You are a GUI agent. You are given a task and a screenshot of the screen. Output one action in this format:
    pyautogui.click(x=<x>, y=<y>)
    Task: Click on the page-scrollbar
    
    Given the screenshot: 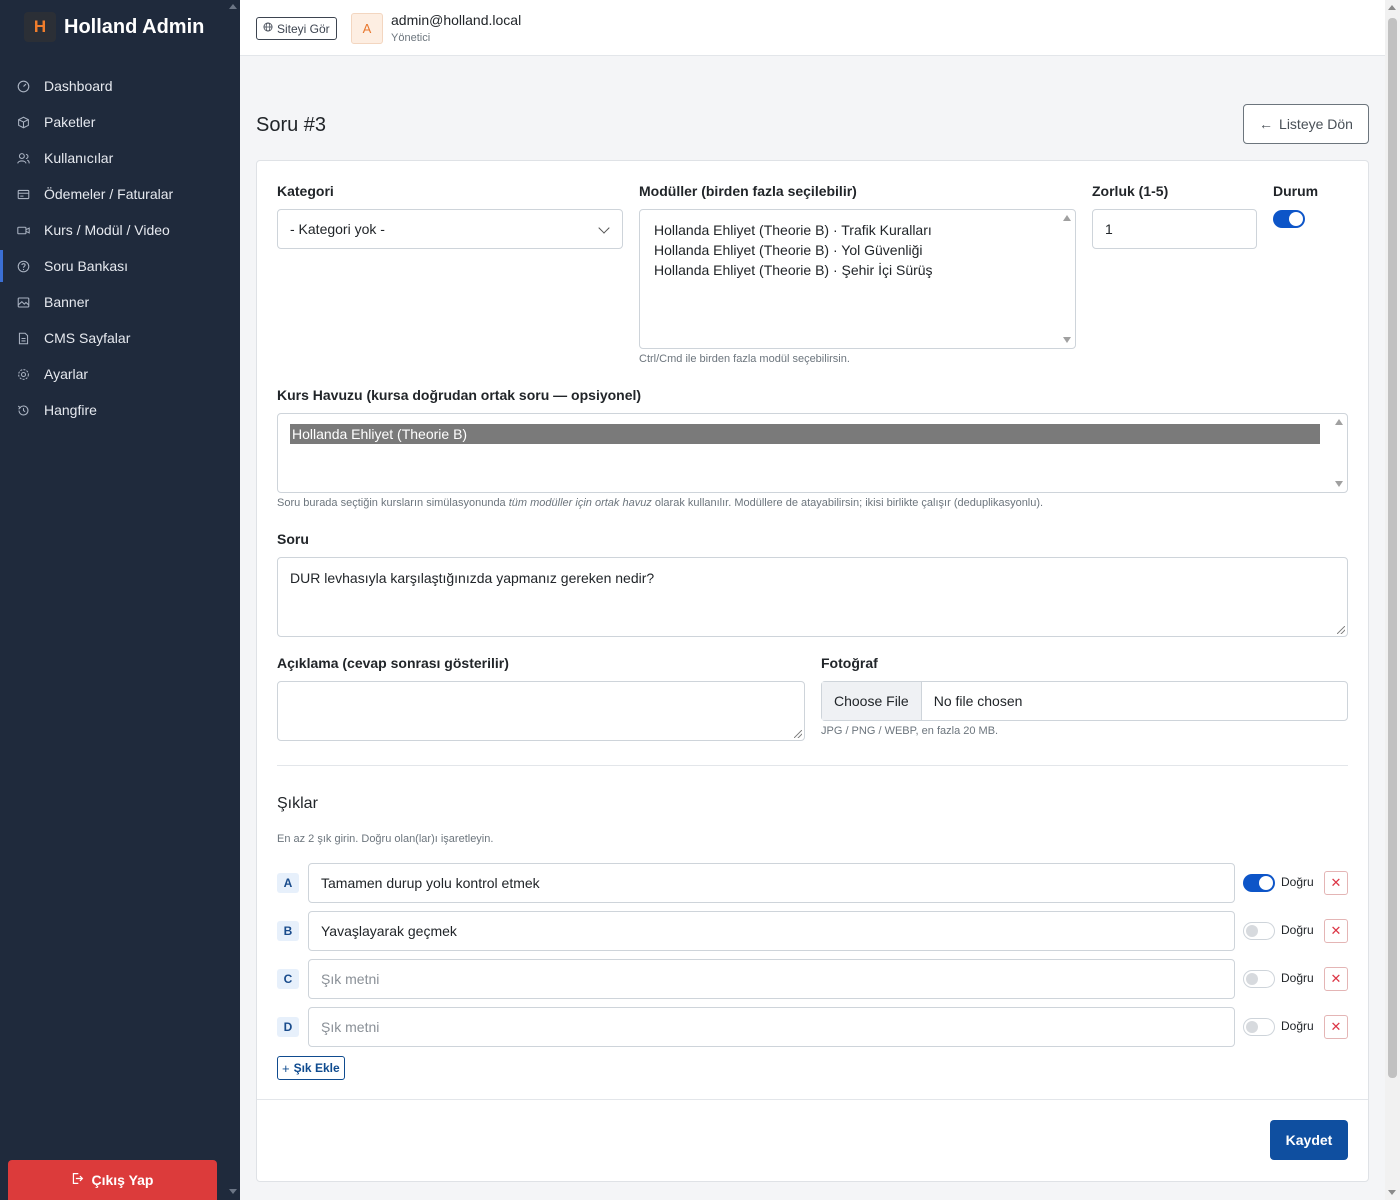 What is the action you would take?
    pyautogui.click(x=1392, y=600)
    